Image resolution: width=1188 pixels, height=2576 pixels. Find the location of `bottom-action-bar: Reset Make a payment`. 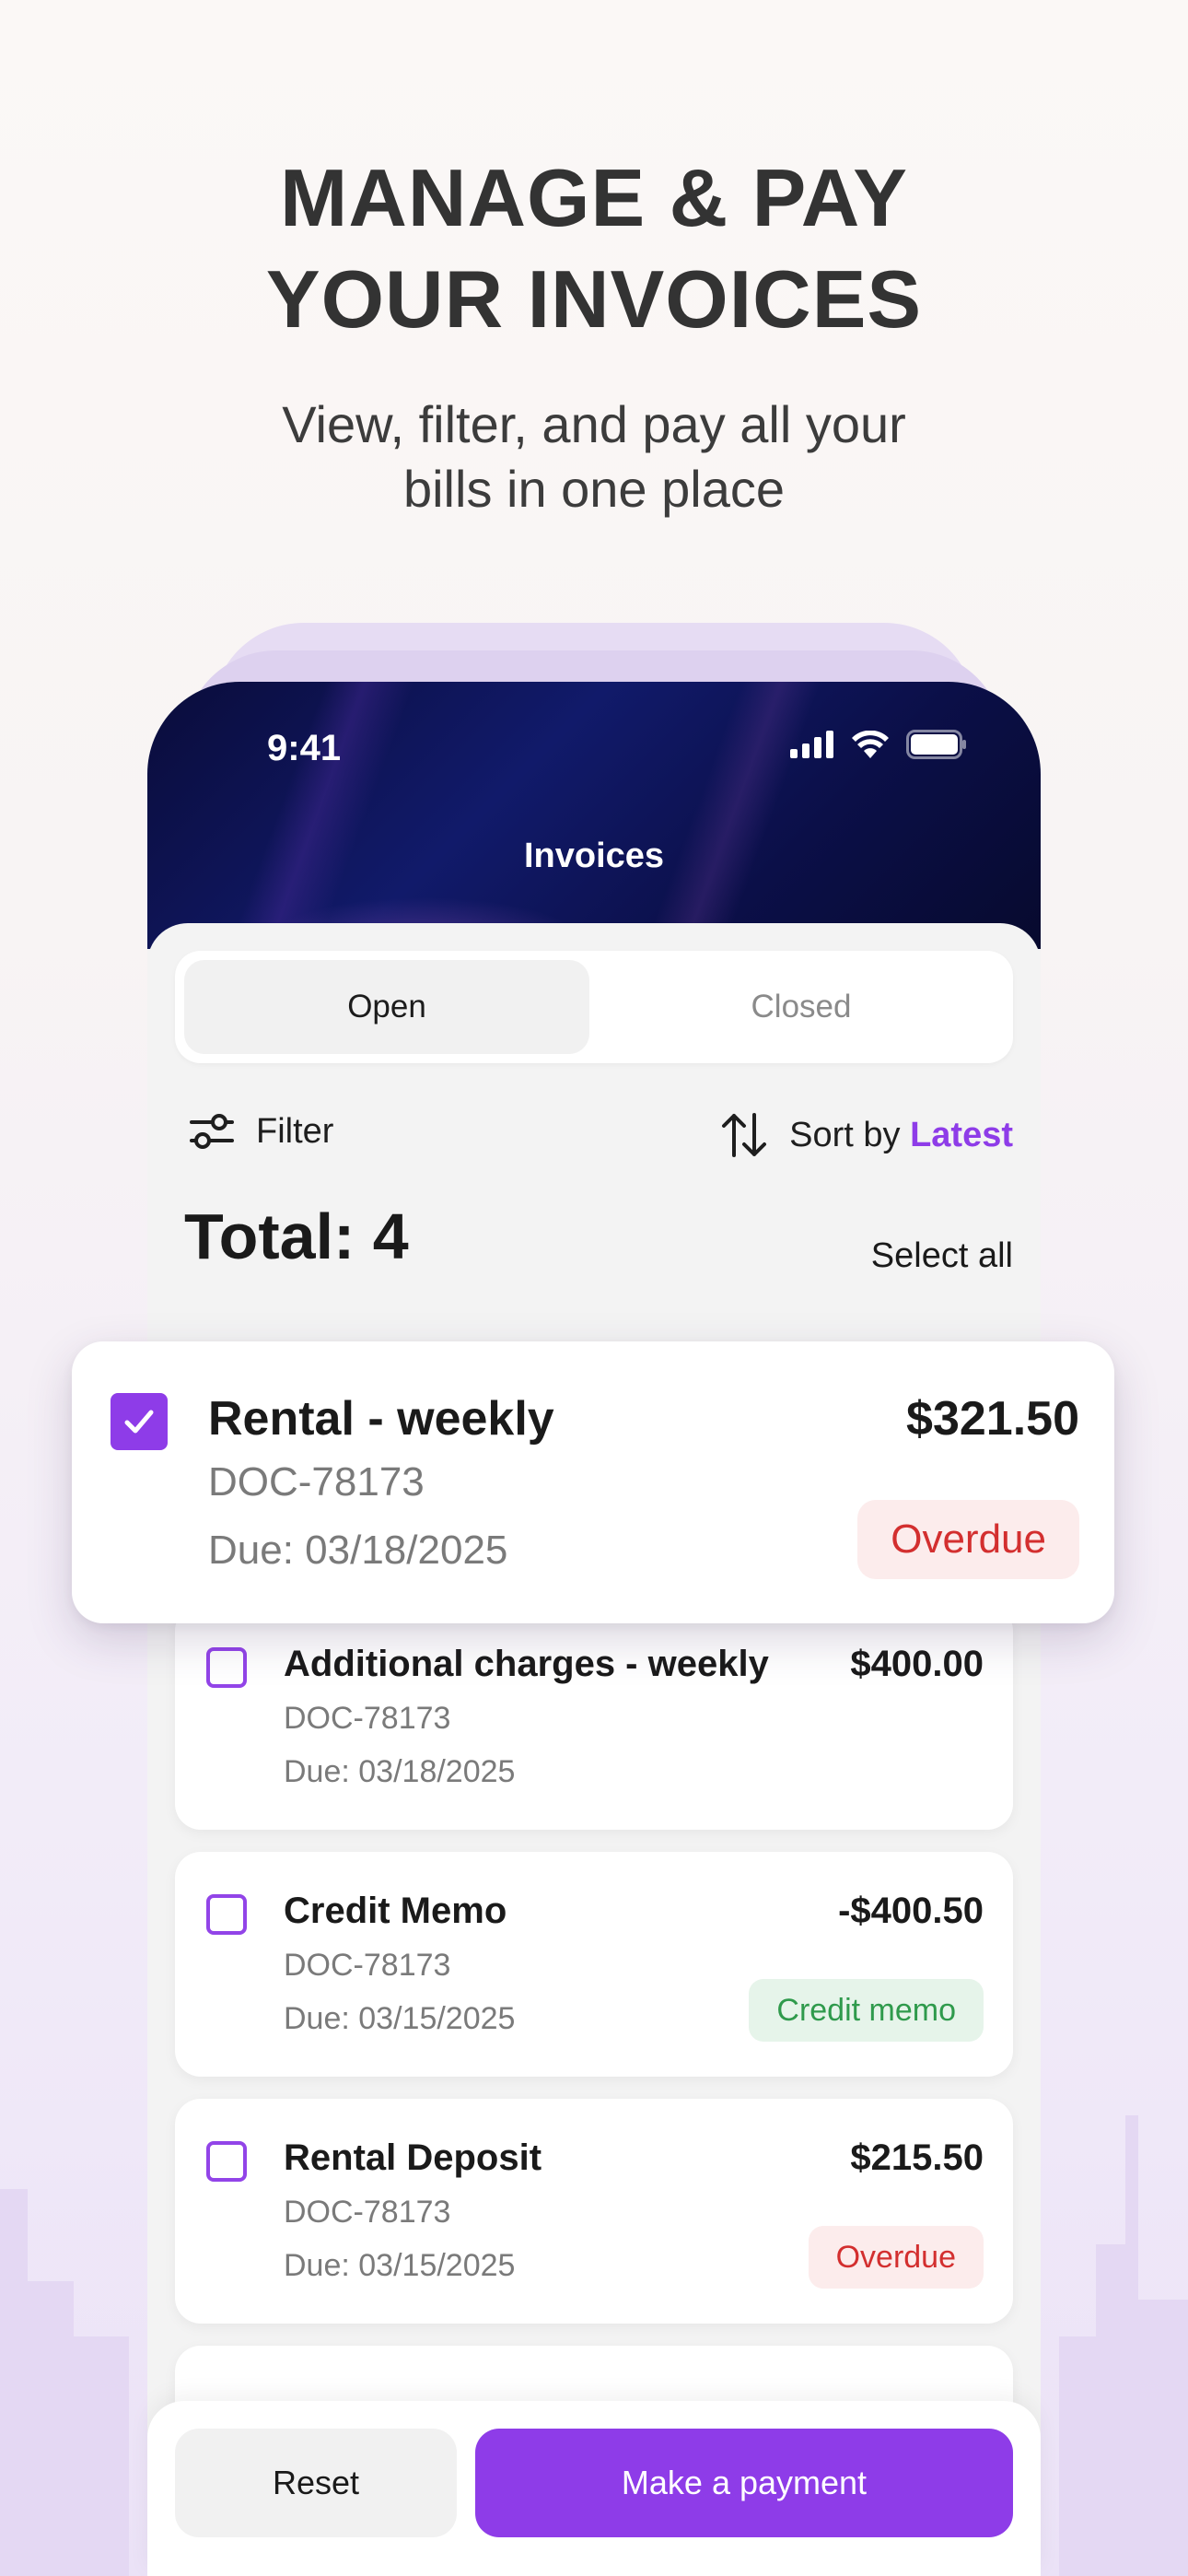

bottom-action-bar: Reset Make a payment is located at coordinates (594, 2488).